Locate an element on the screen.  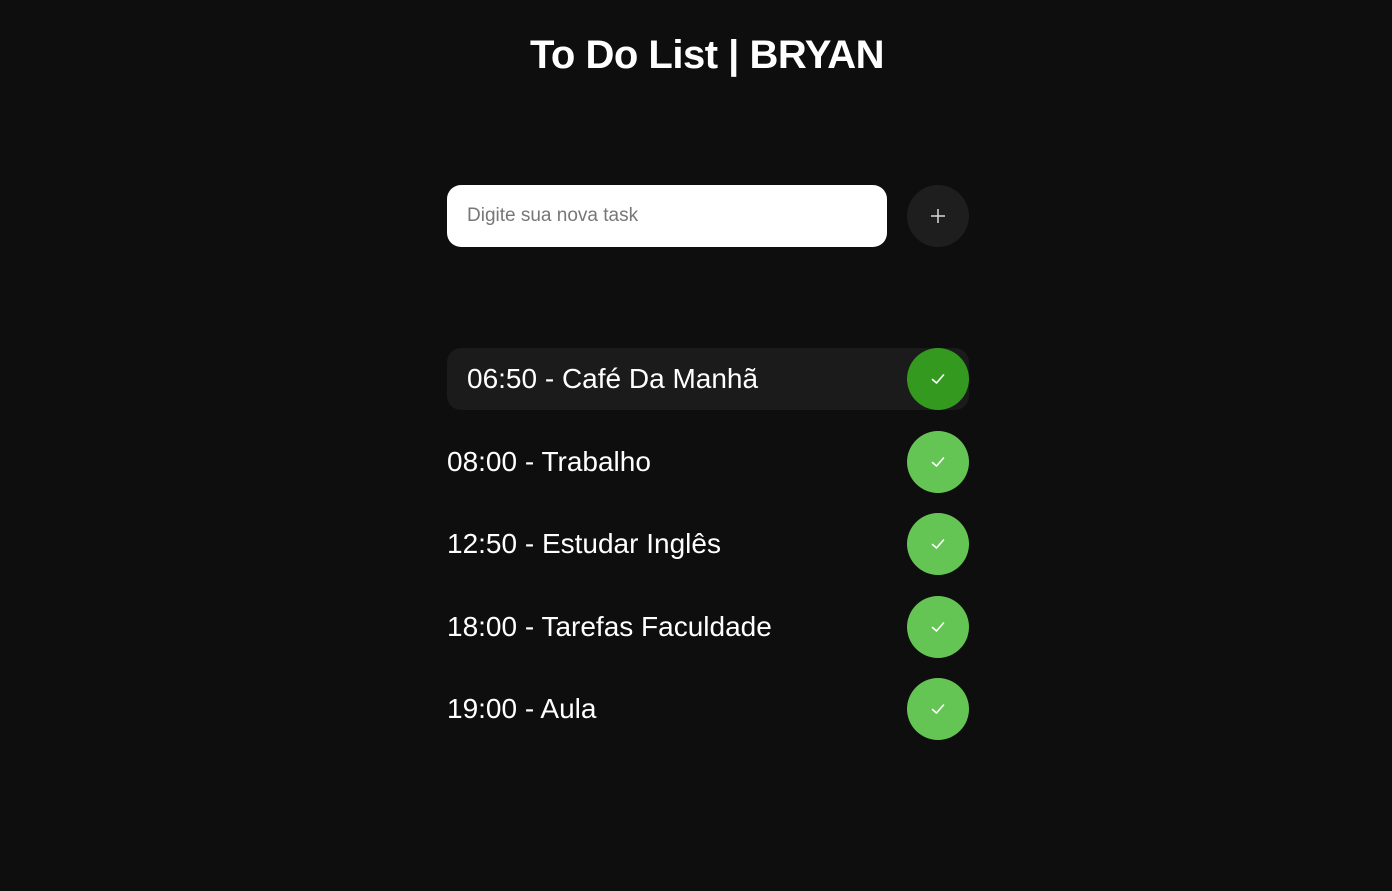
task-label: 19:00 - Aula is located at coordinates (522, 708).